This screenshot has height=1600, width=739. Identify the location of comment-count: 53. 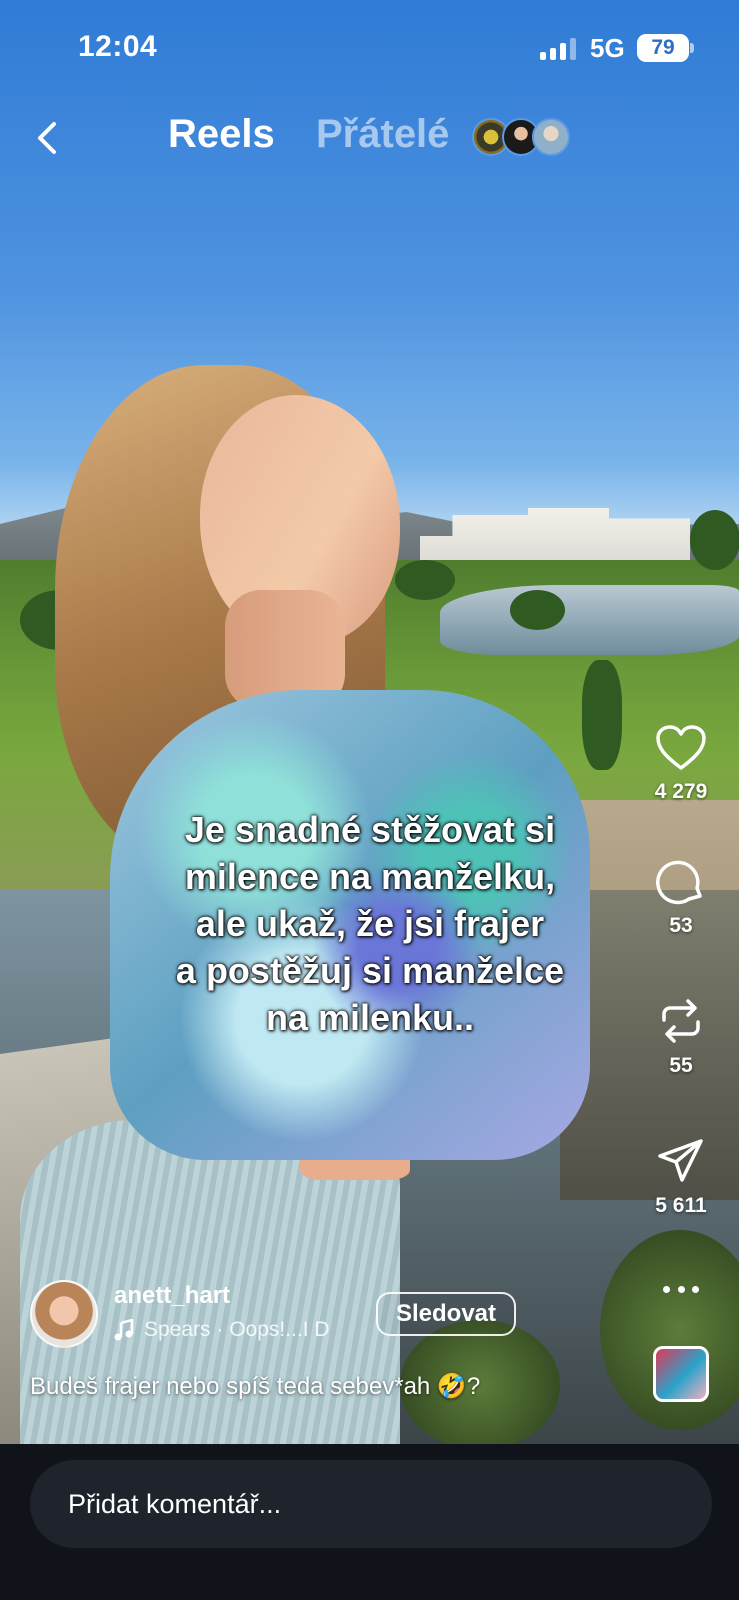
(681, 925).